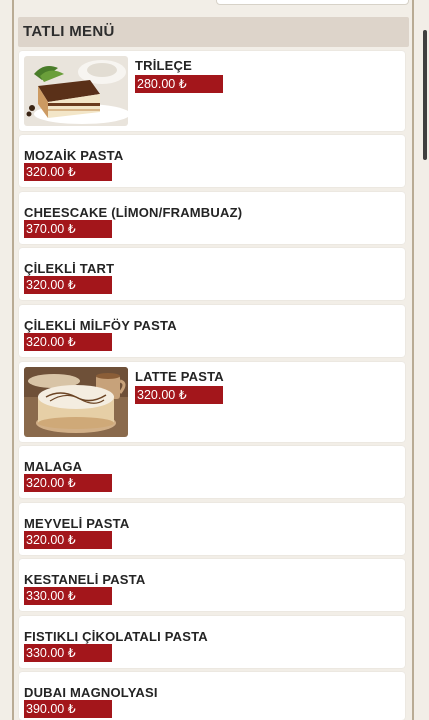  I want to click on menu-item: KESTANELİ PASTA 330.00 ₺, so click(212, 585).